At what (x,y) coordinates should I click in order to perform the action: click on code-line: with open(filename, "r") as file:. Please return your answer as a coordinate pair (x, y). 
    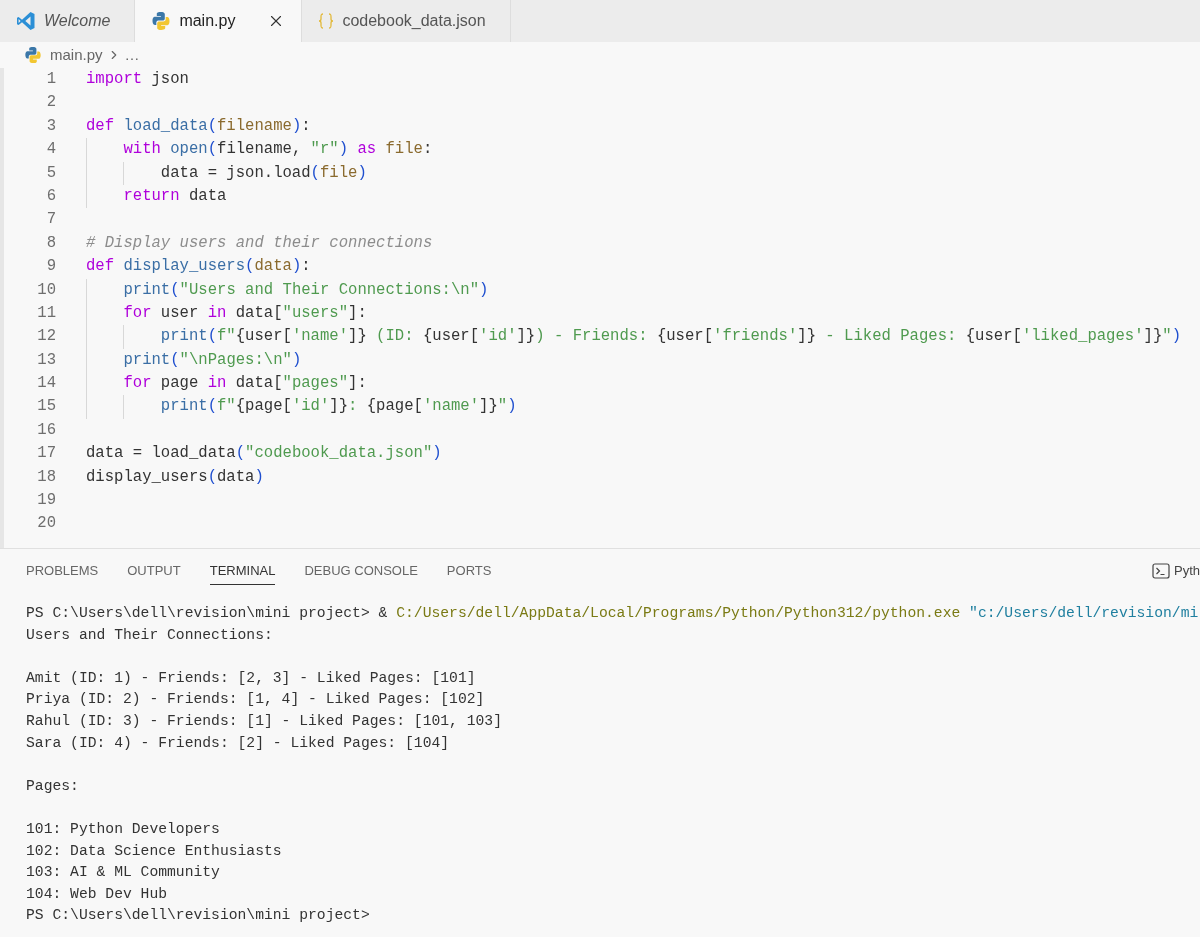
    Looking at the image, I should click on (277, 149).